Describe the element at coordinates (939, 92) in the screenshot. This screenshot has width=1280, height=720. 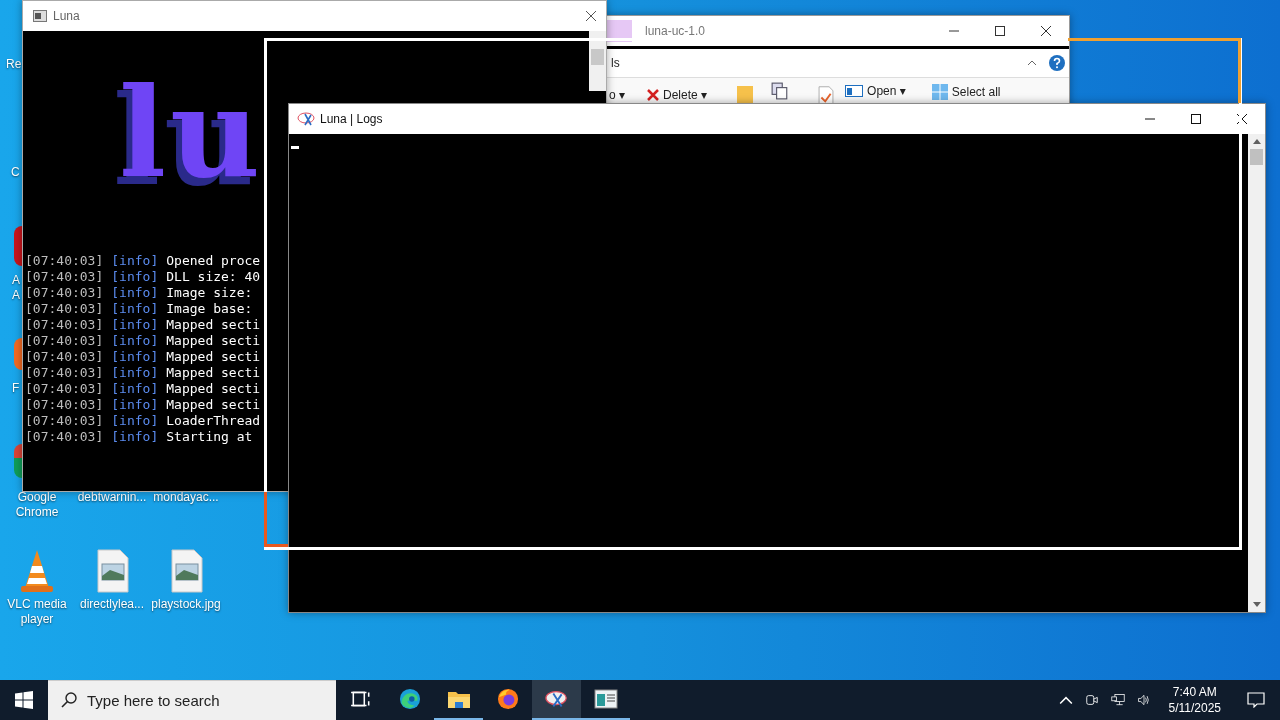
I see `grid-icon` at that location.